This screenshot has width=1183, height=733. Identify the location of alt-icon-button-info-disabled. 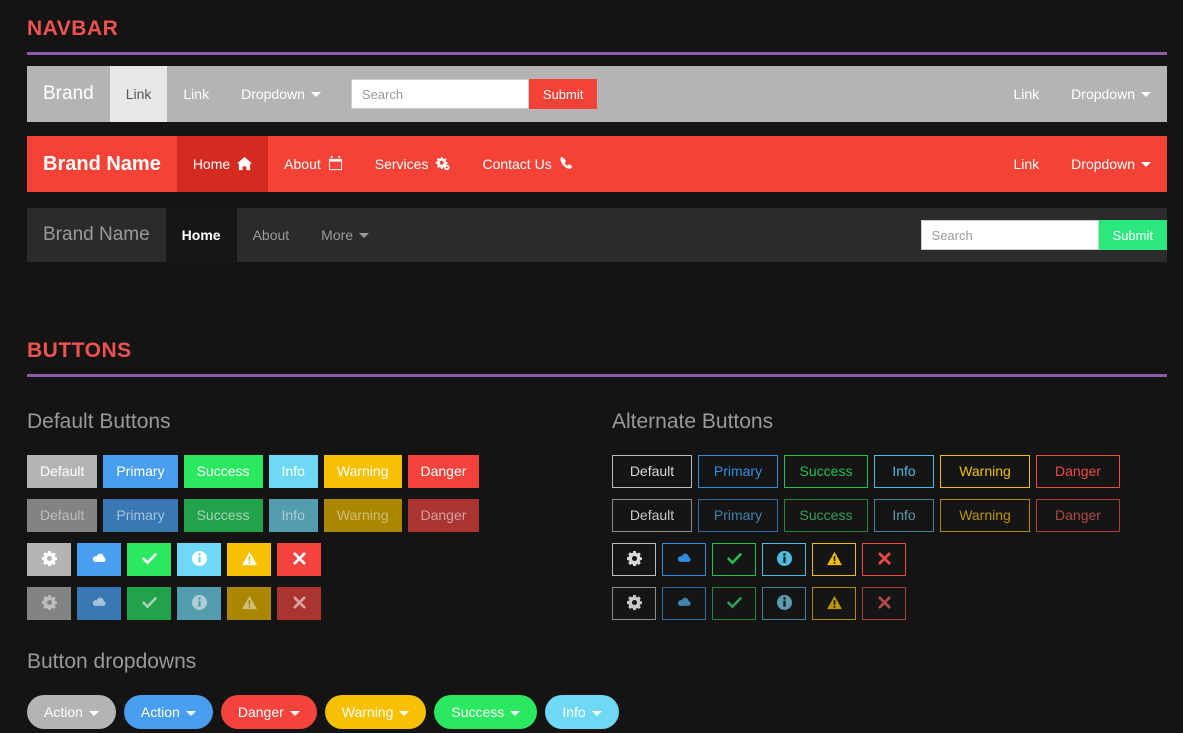
(784, 603).